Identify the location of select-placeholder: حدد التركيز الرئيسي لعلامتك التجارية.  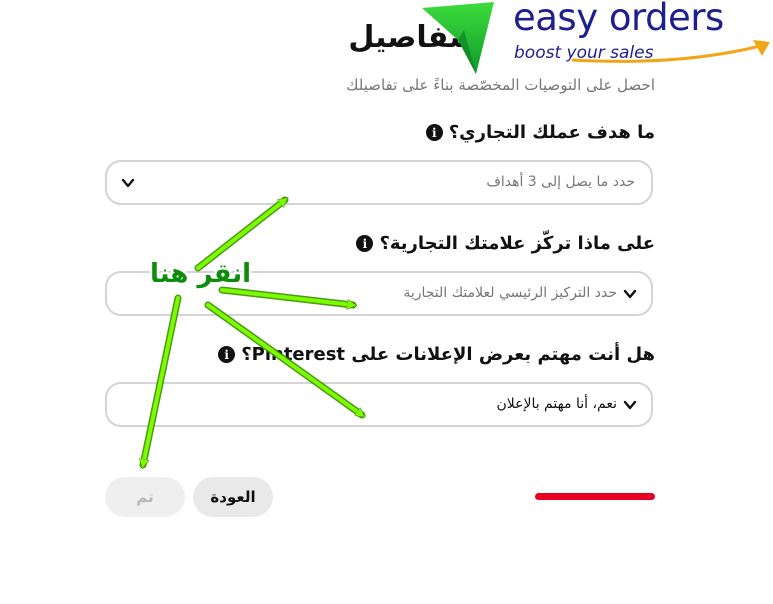
(510, 293).